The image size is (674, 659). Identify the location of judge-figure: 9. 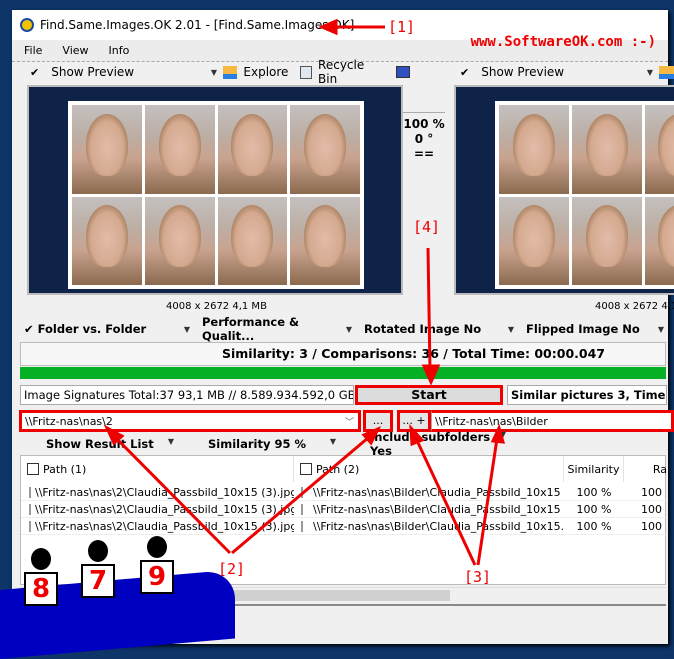
(157, 565).